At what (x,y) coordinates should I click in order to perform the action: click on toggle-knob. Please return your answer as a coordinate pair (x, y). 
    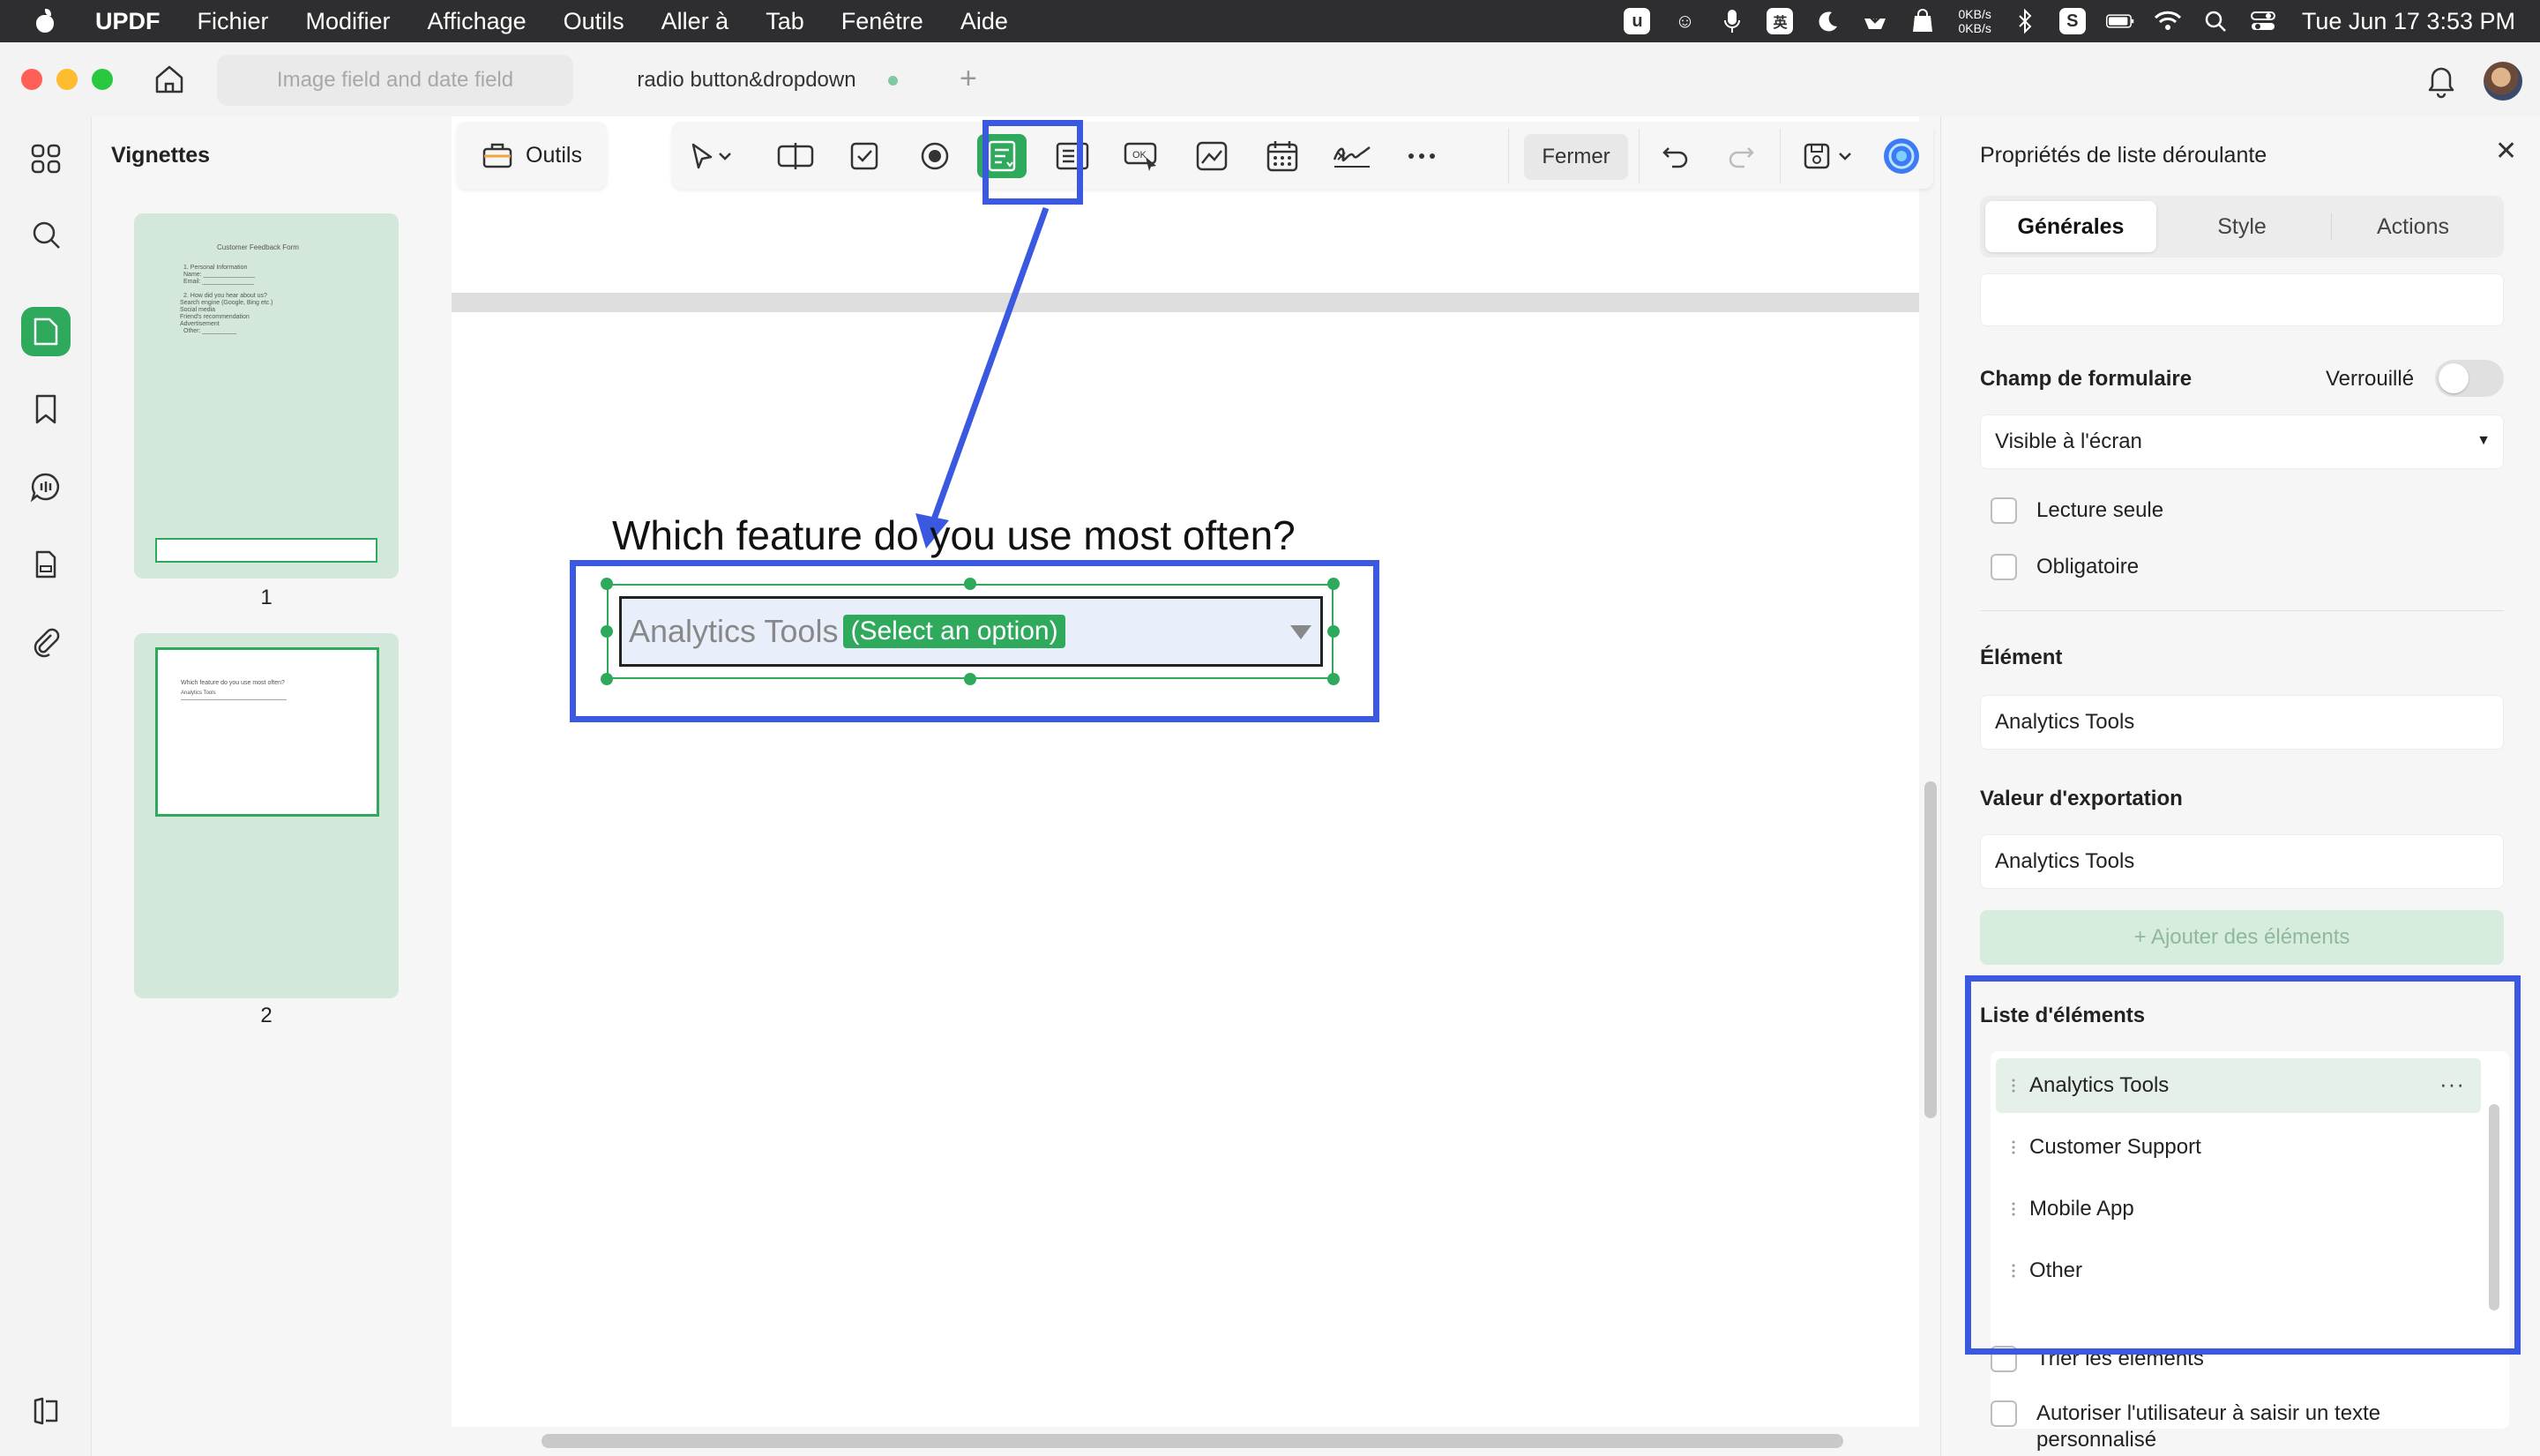
    Looking at the image, I should click on (2454, 378).